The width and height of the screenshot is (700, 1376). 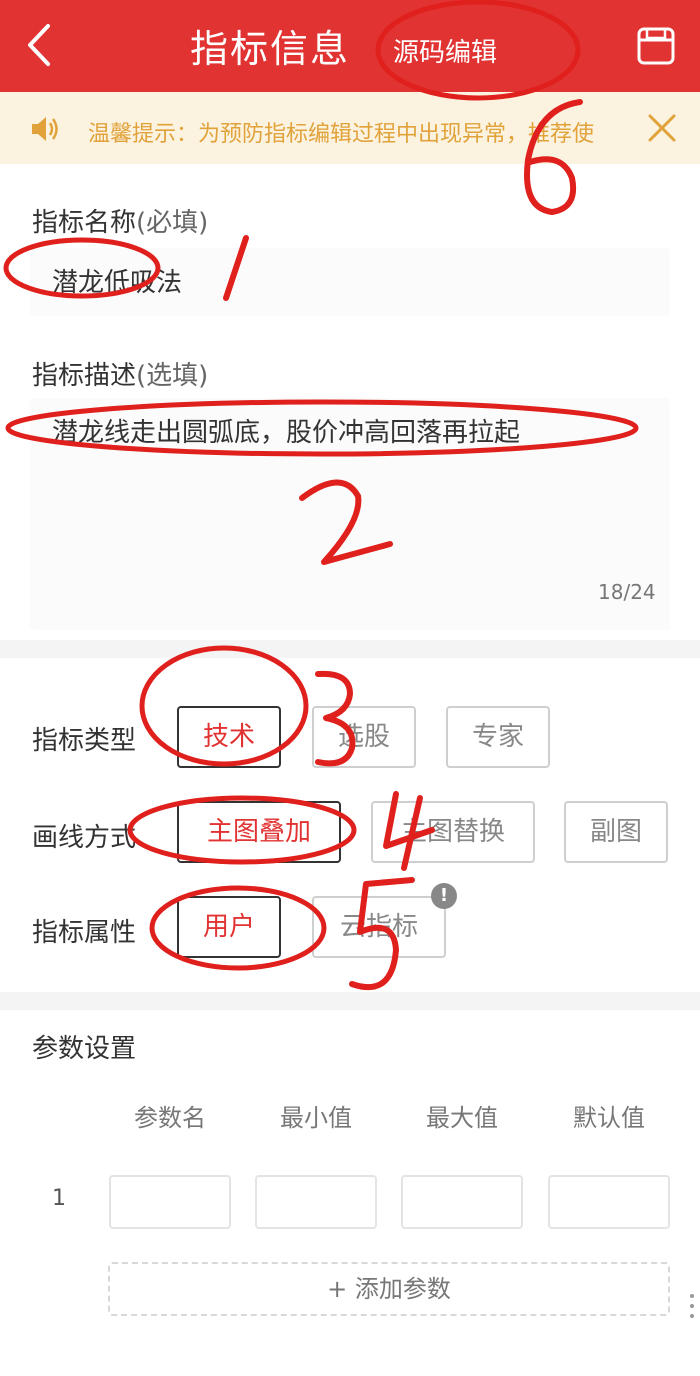 What do you see at coordinates (379, 927) in the screenshot?
I see `attribute-option-cloud: 云指标` at bounding box center [379, 927].